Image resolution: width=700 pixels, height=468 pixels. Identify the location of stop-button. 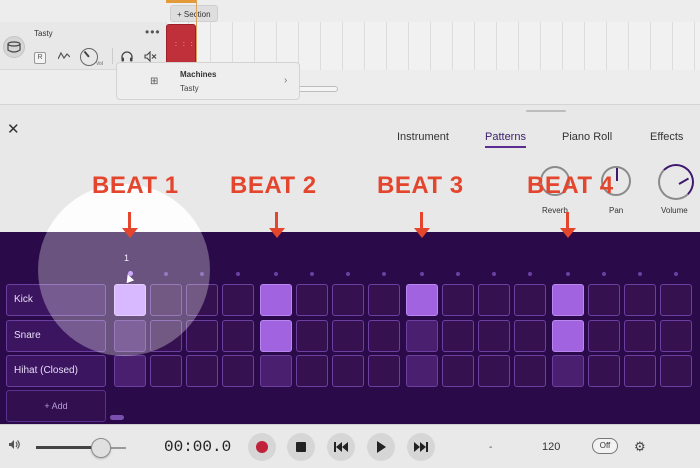
(301, 447).